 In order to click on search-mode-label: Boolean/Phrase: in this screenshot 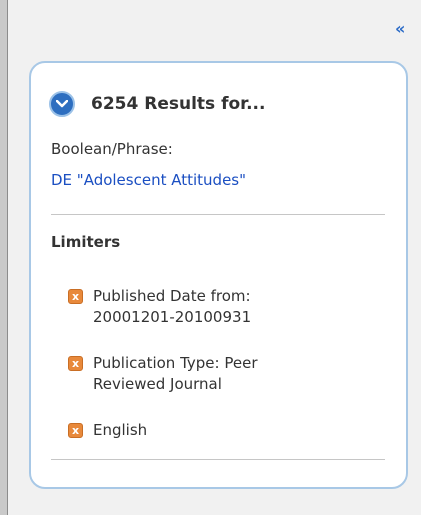, I will do `click(112, 149)`.